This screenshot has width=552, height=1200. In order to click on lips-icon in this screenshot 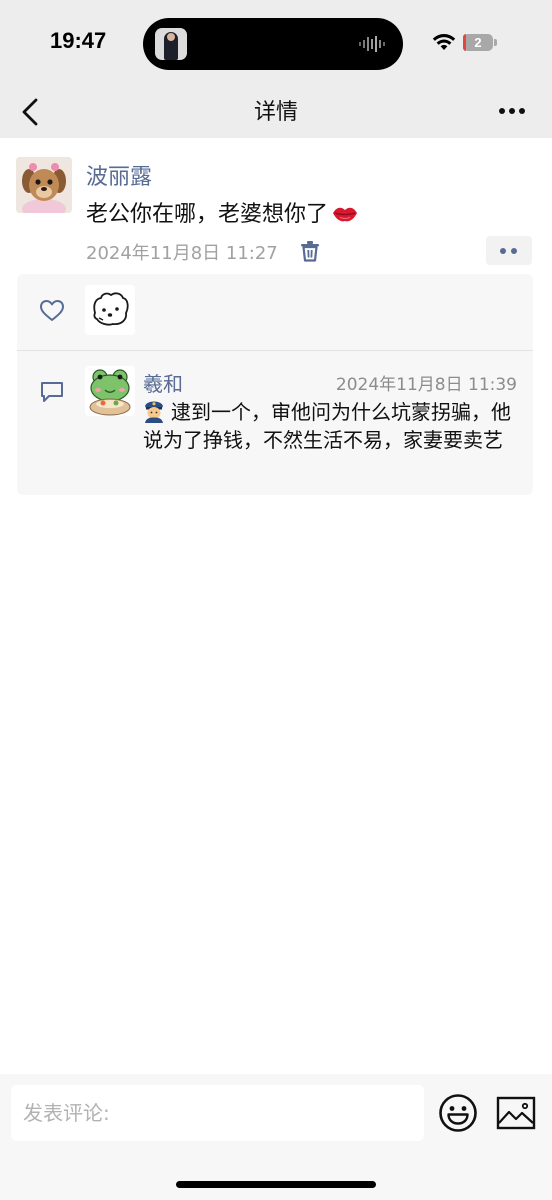, I will do `click(345, 214)`.